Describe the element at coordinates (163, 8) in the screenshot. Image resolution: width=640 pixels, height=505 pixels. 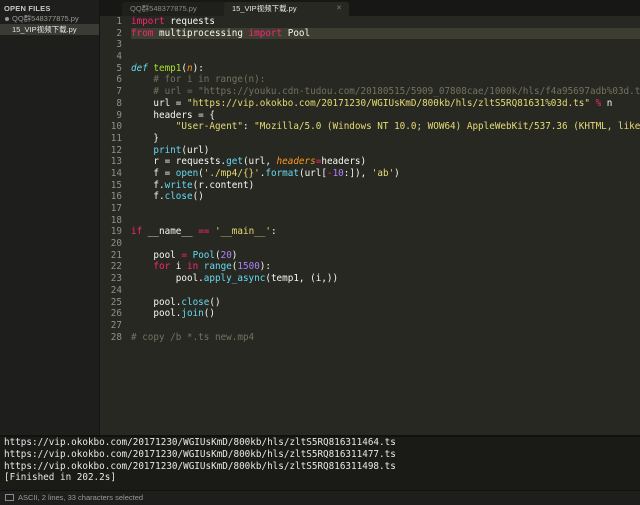
I see `tab-label: QQ群548377875.py` at that location.